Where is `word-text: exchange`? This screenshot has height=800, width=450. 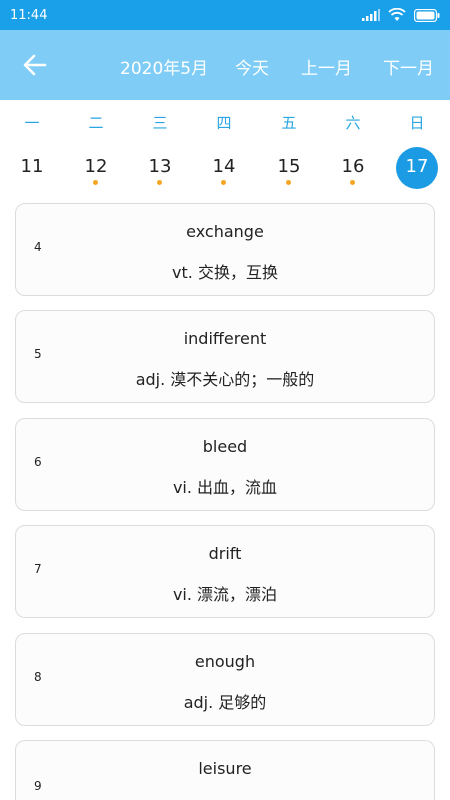 word-text: exchange is located at coordinates (225, 231).